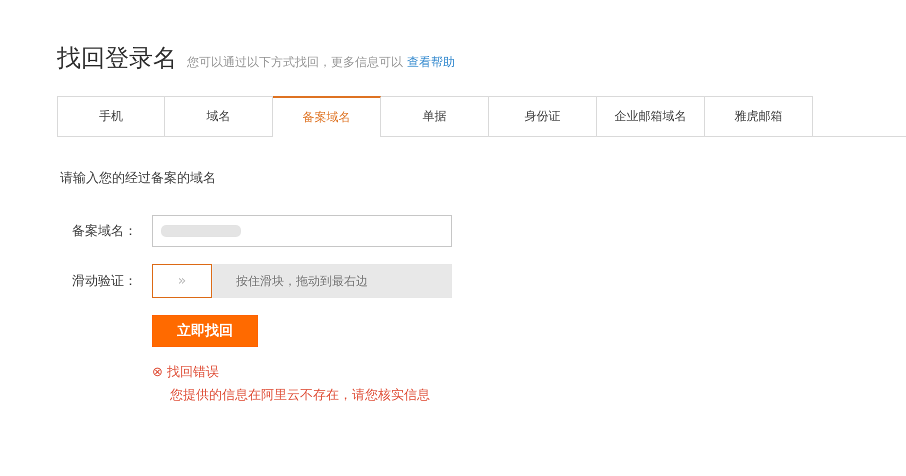  Describe the element at coordinates (111, 116) in the screenshot. I see `tab: 手机` at that location.